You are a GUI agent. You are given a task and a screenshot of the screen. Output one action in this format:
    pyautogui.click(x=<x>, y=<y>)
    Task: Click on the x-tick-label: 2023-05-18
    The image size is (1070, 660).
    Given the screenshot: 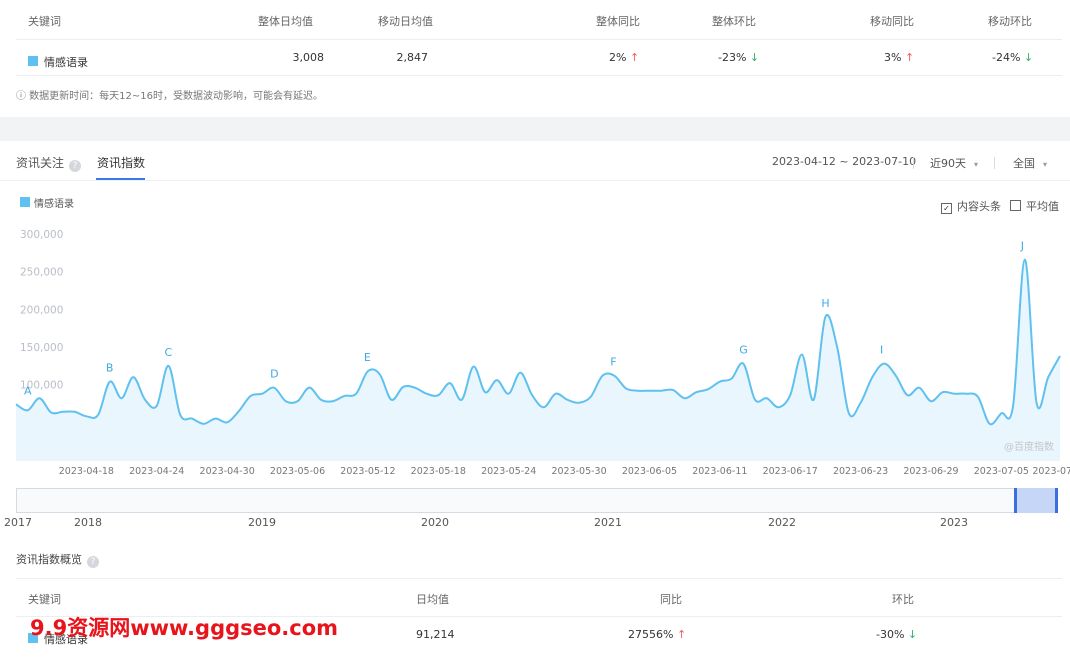 What is the action you would take?
    pyautogui.click(x=438, y=471)
    